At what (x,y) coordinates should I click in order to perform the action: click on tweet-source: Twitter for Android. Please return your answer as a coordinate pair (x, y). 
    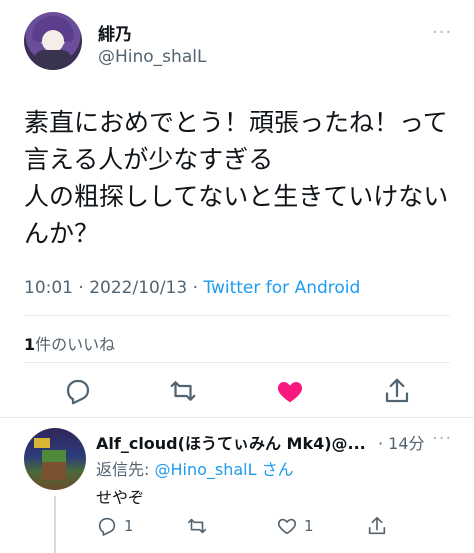
    Looking at the image, I should click on (281, 288).